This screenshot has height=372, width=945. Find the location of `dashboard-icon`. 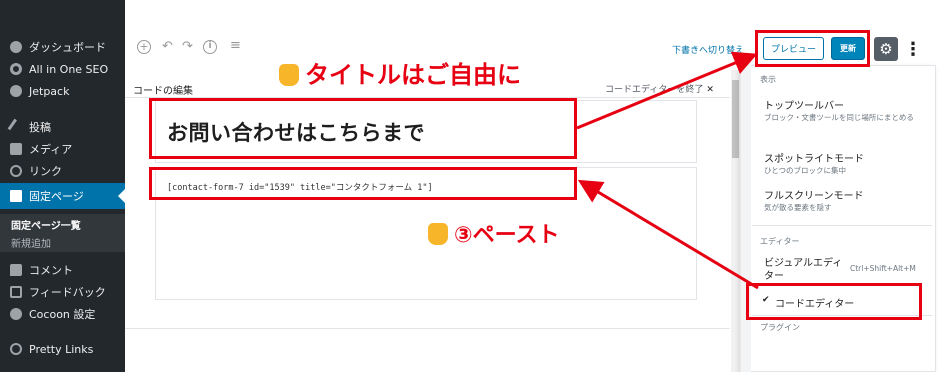

dashboard-icon is located at coordinates (16, 47).